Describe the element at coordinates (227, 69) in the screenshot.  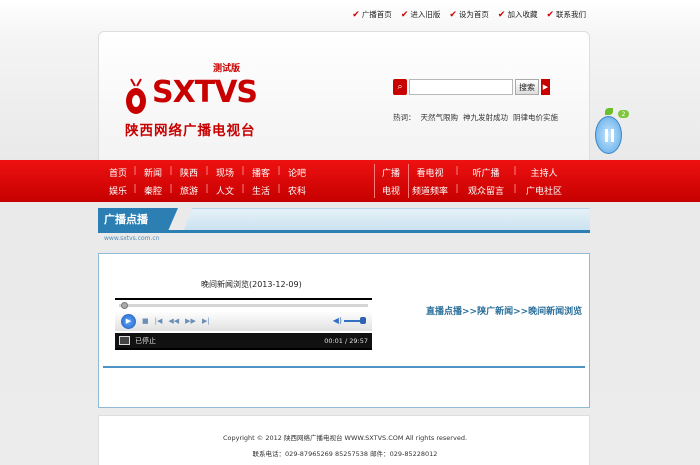
I see `beta-tag: 测试版` at that location.